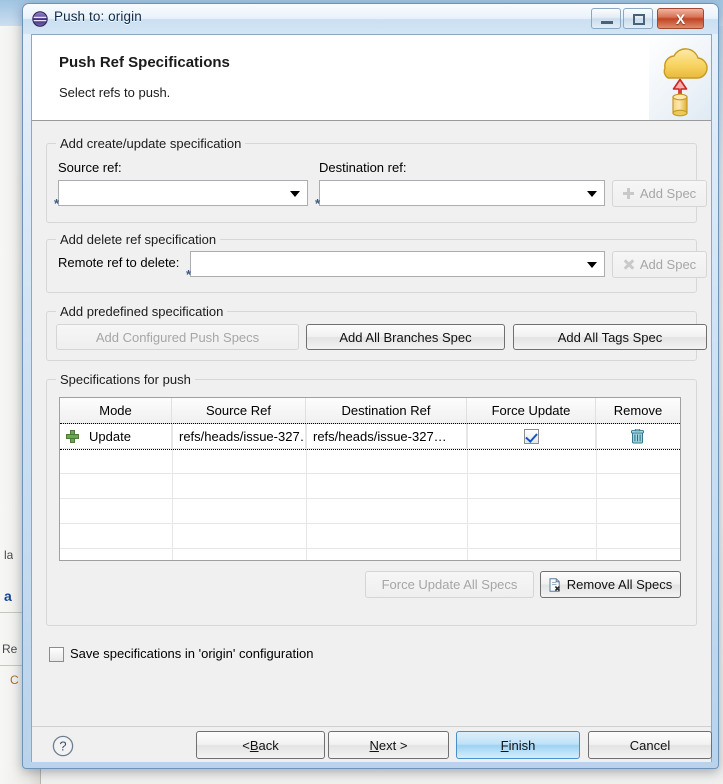 Image resolution: width=723 pixels, height=784 pixels. I want to click on group-specs-legend: Specifications for push, so click(125, 379).